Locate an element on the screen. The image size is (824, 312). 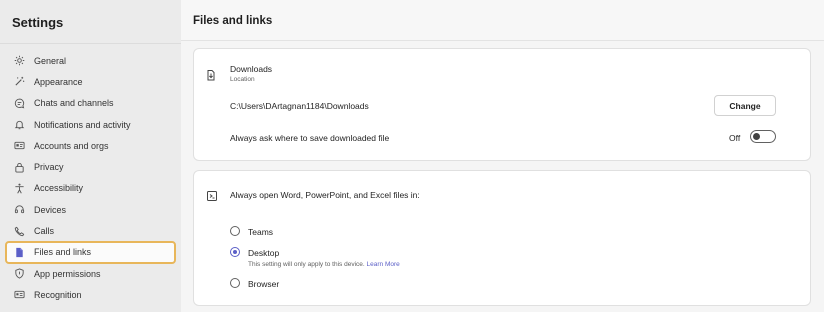
radio-browser is located at coordinates (235, 283).